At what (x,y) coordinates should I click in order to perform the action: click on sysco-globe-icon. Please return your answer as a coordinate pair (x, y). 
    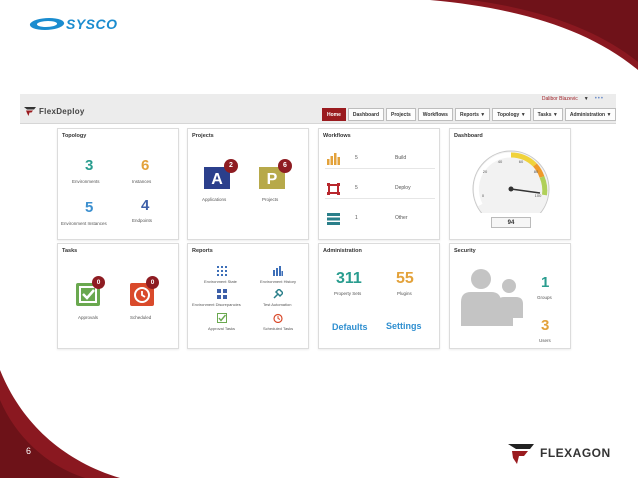
    Looking at the image, I should click on (47, 24).